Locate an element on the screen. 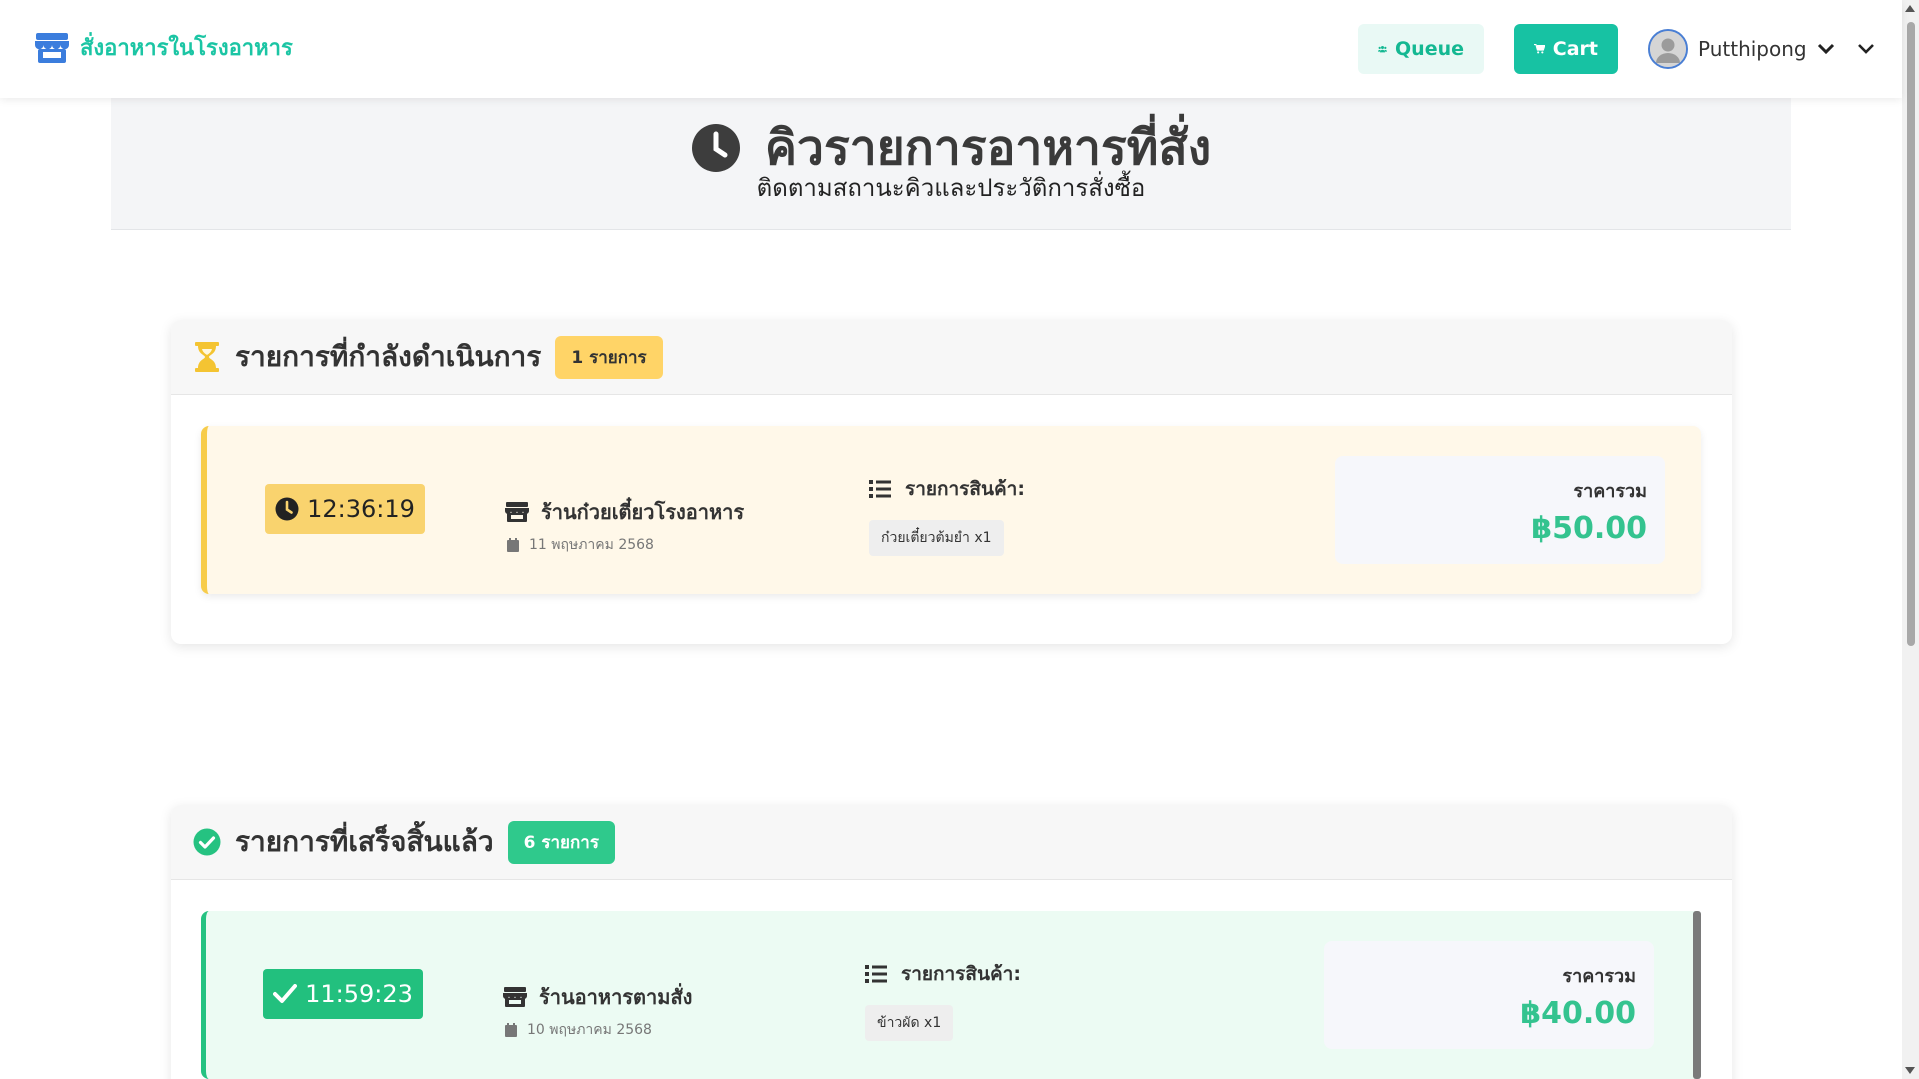 This screenshot has height=1079, width=1919. shop-name-row: ร้านก๋วยเตี๋ยวโรงอาหาร is located at coordinates (624, 512).